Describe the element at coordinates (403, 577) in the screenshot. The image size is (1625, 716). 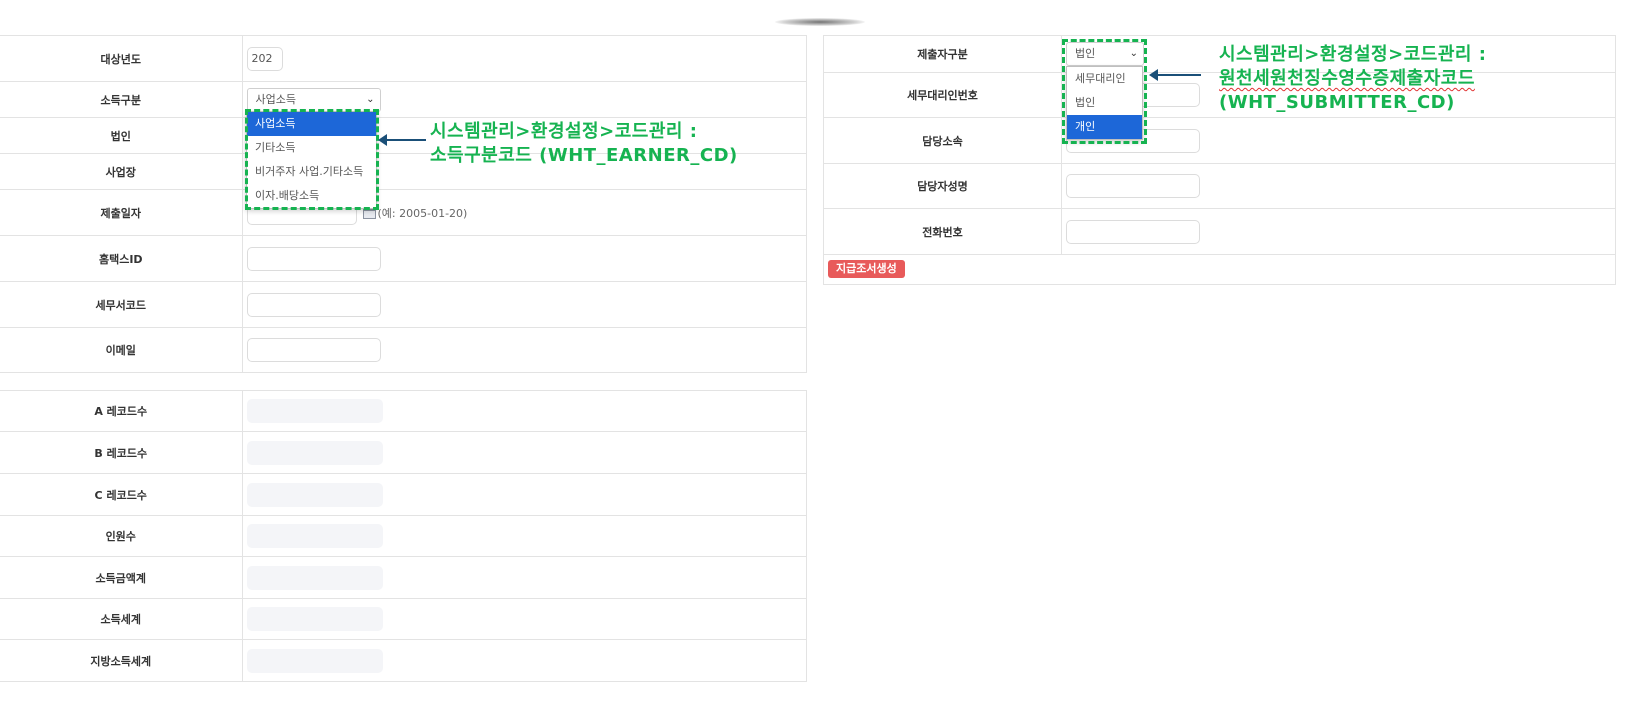
I see `summary-row: 소득금액계` at that location.